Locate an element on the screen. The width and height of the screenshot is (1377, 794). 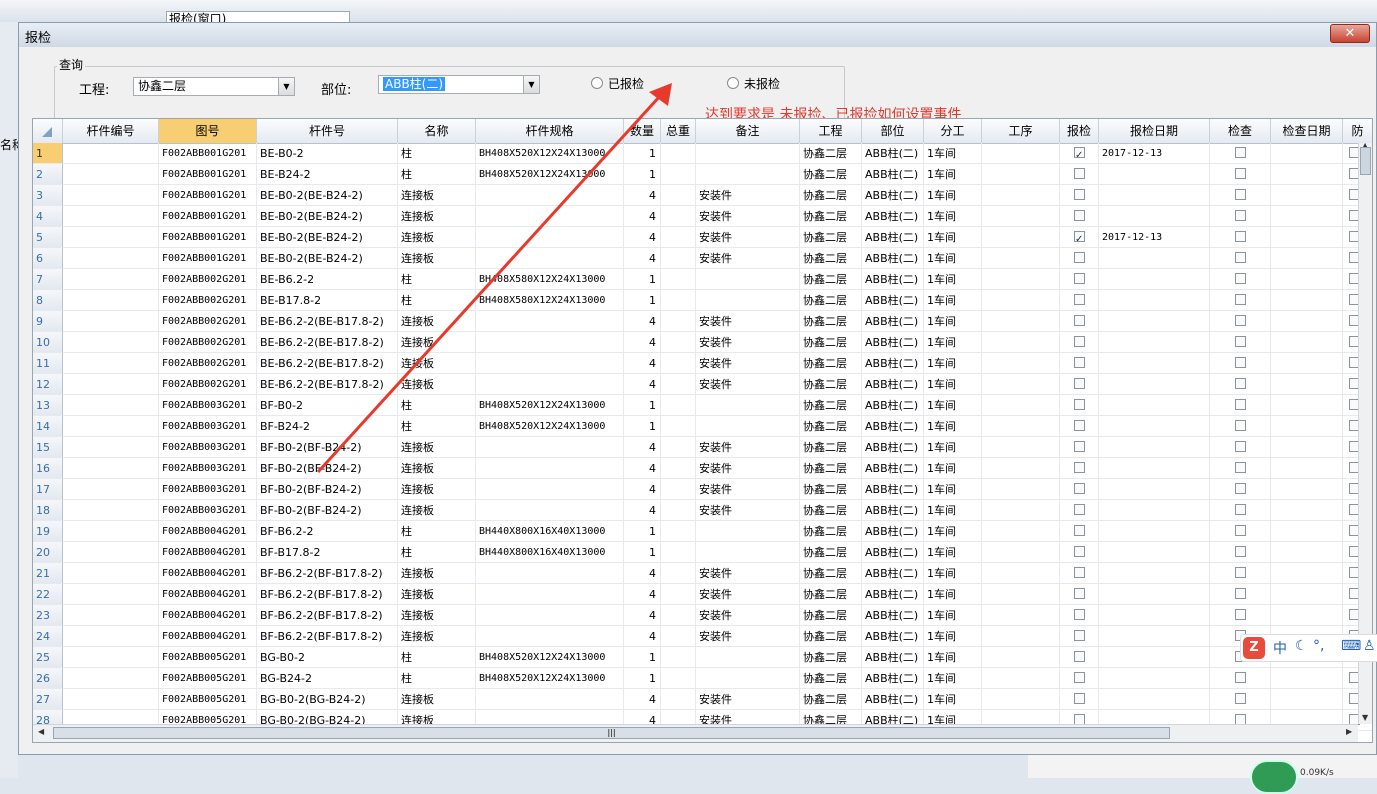
ime-toolbar: Z 中 ☾ °, ⌨ ♙ is located at coordinates (1308, 648).